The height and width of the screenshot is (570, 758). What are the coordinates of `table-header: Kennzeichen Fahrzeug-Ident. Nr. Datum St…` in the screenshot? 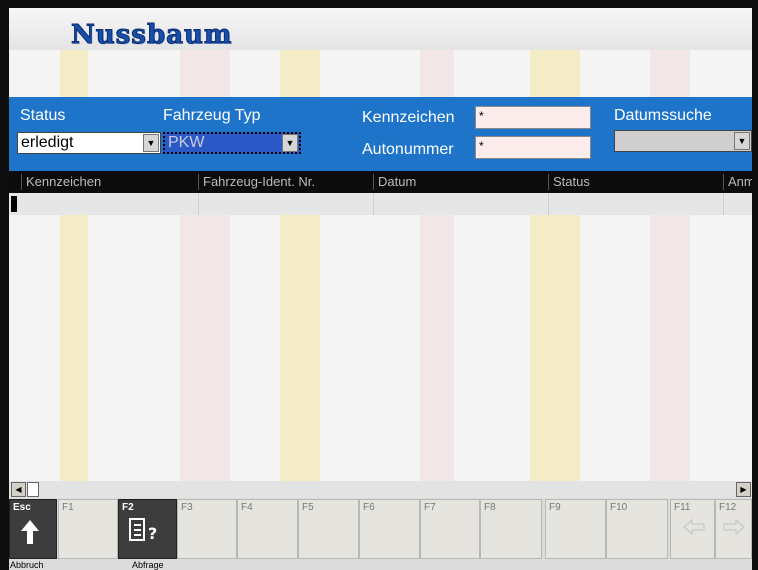 It's located at (380, 182).